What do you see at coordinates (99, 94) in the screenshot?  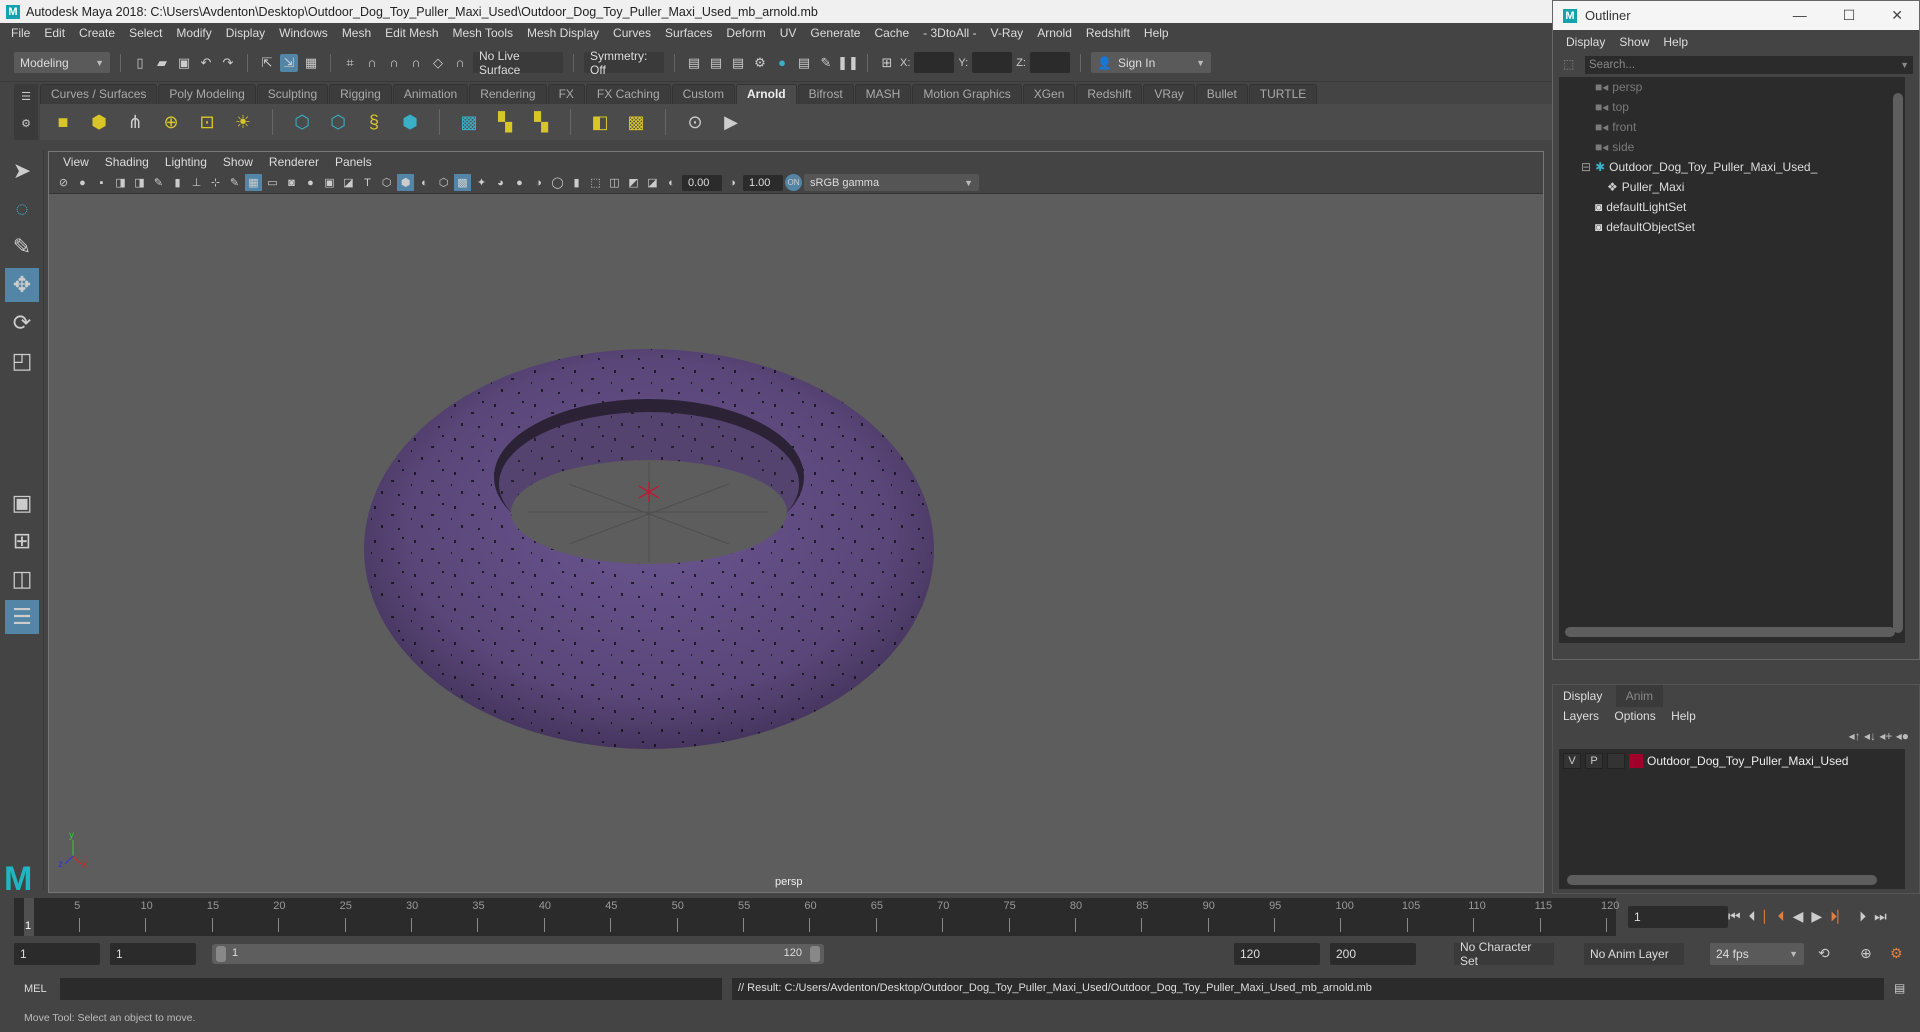 I see `shelf-tab-curves-surfaces: Curves / Surfaces` at bounding box center [99, 94].